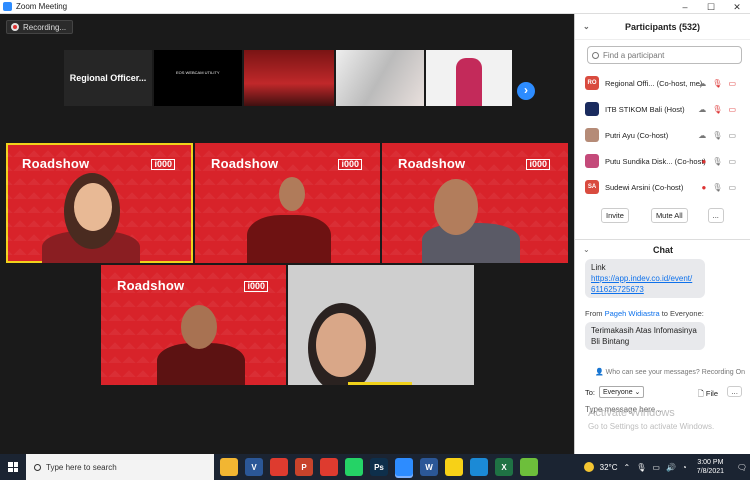 This screenshot has height=480, width=750. Describe the element at coordinates (664, 55) in the screenshot. I see `participant-search-input: Find a participant` at that location.